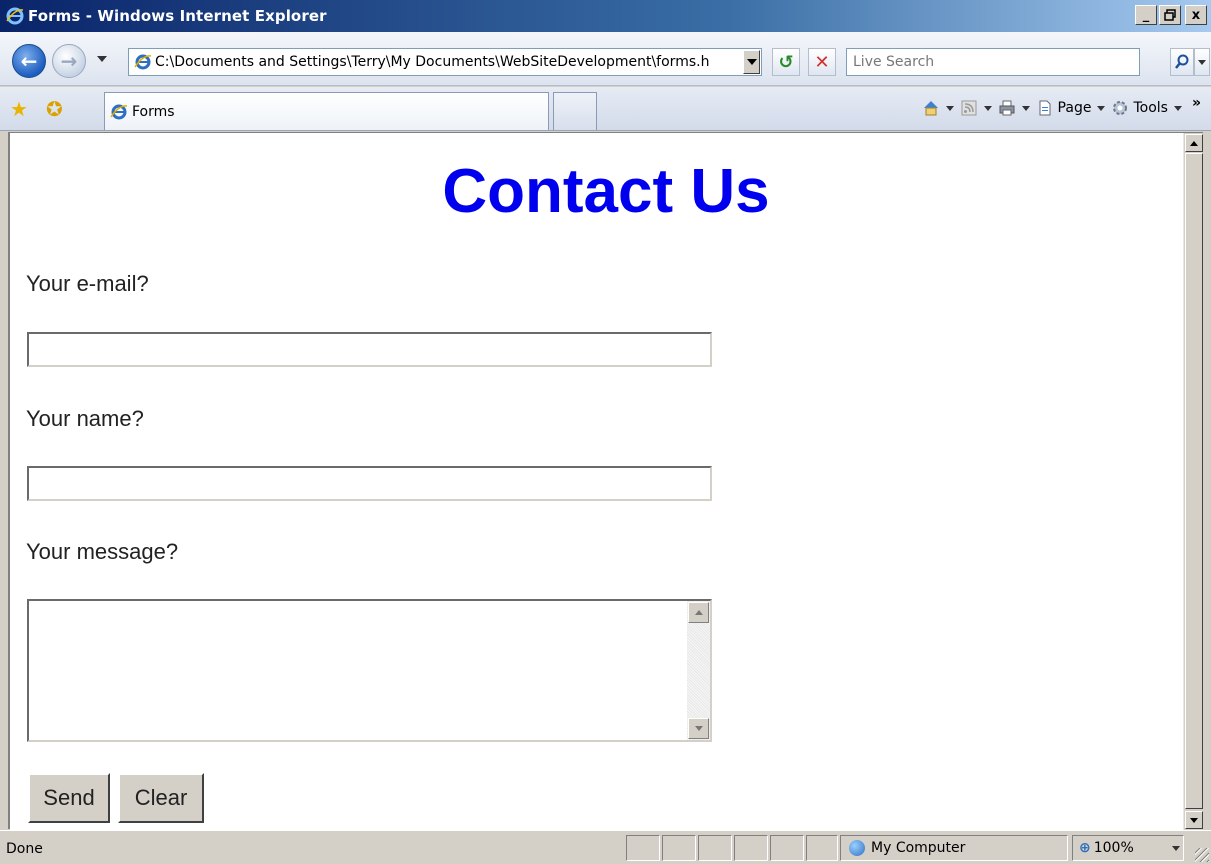  Describe the element at coordinates (102, 59) in the screenshot. I see `recent-pages-dropdown` at that location.